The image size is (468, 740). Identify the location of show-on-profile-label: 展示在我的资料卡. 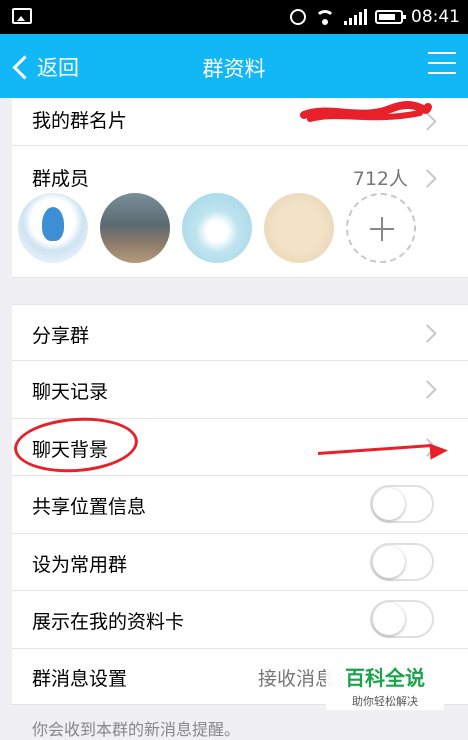
(108, 622).